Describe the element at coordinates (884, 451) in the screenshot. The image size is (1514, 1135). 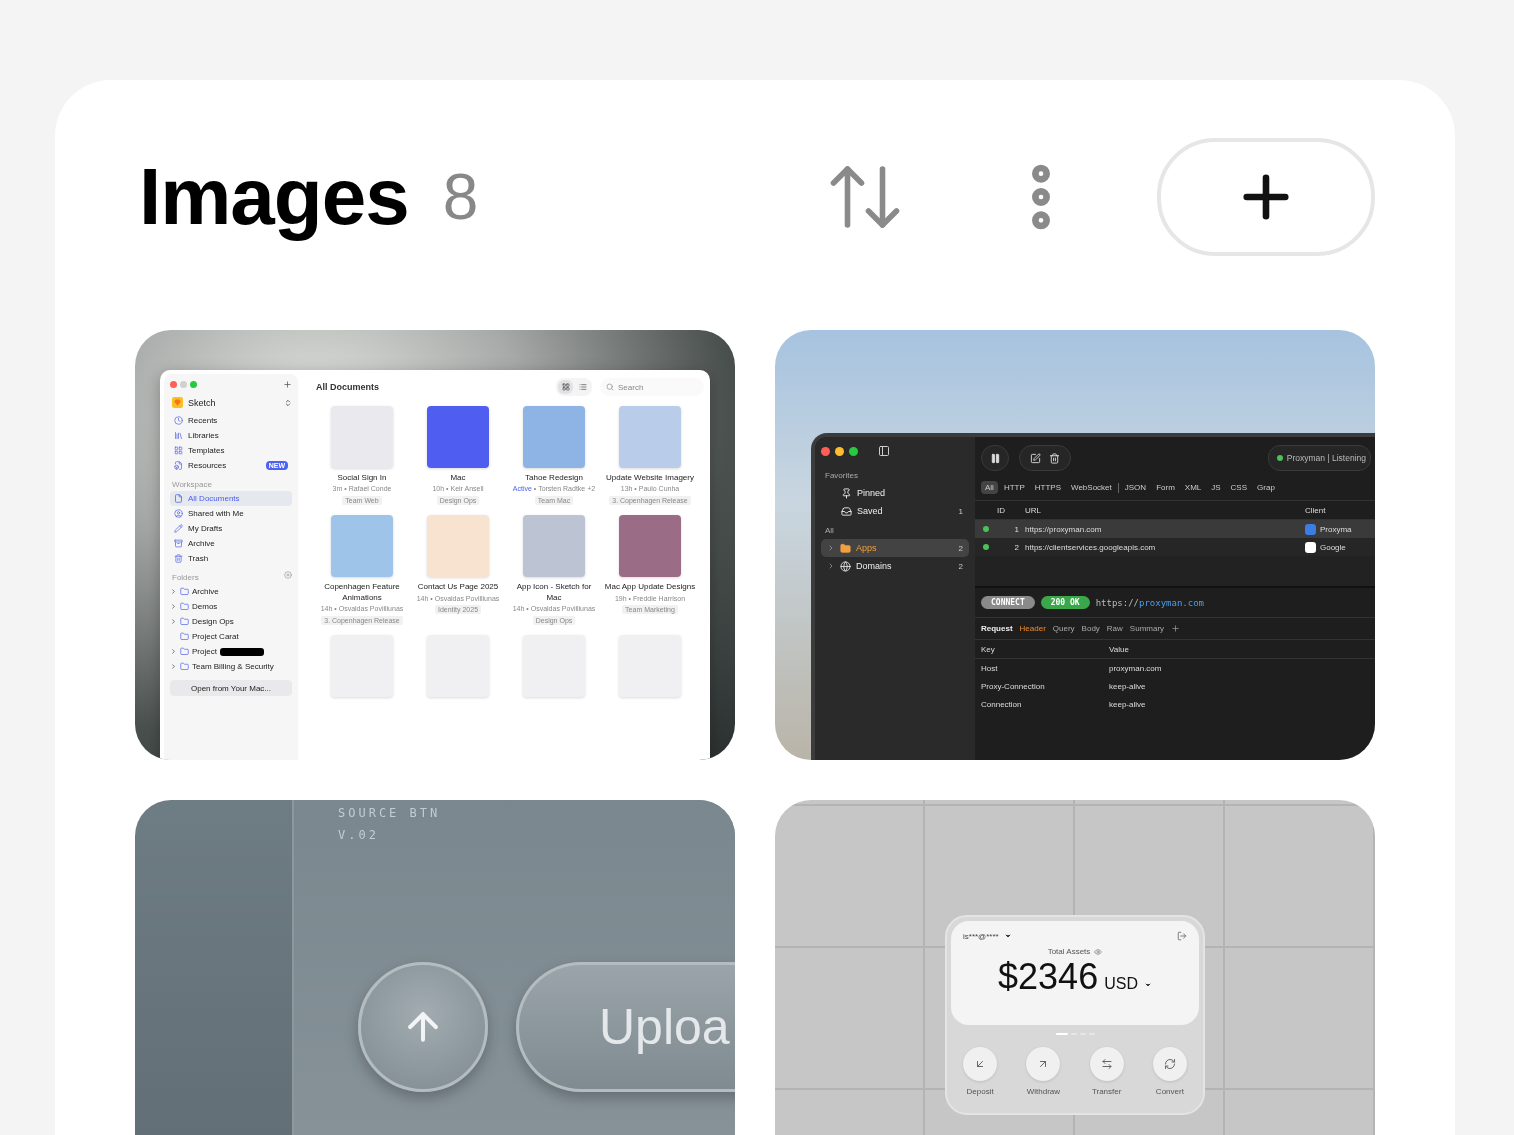
I see `sidebar-toggle-icon` at that location.